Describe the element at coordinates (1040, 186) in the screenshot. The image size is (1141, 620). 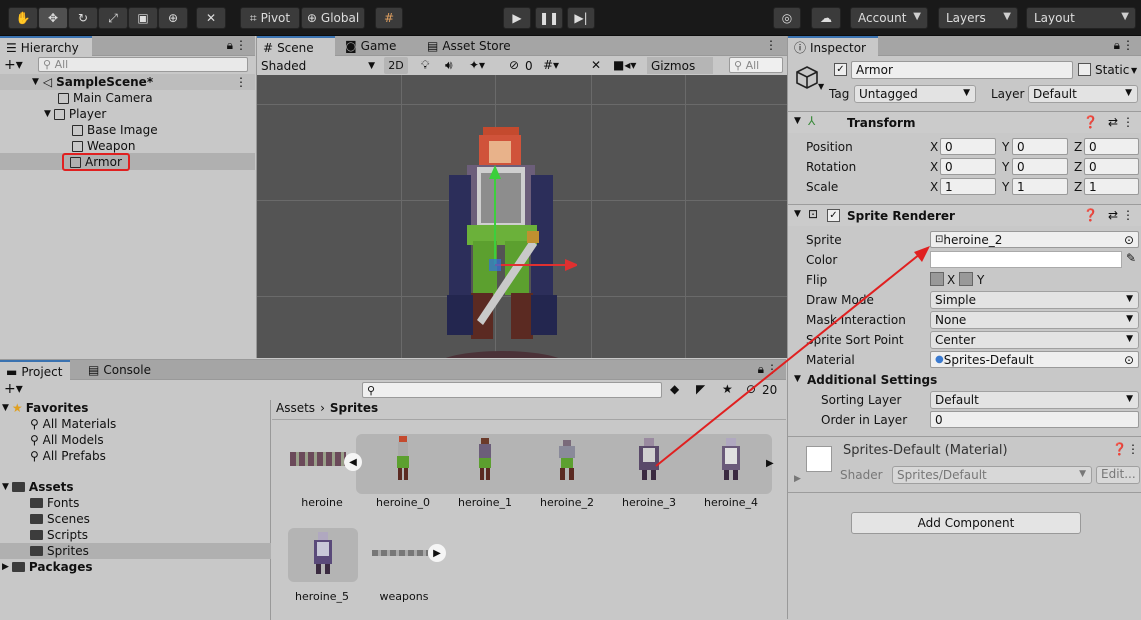
I see `scale-y-field: 1` at that location.